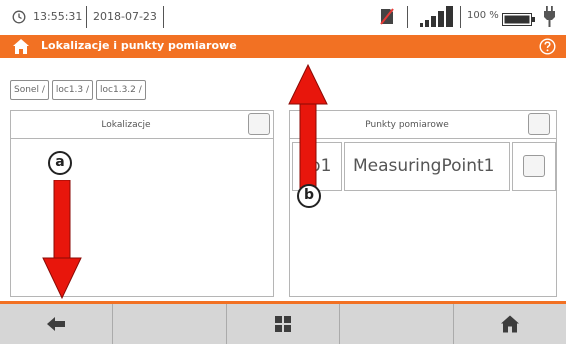 The width and height of the screenshot is (566, 344). What do you see at coordinates (126, 125) in the screenshot?
I see `locations-panel-title: Lokalizacje` at bounding box center [126, 125].